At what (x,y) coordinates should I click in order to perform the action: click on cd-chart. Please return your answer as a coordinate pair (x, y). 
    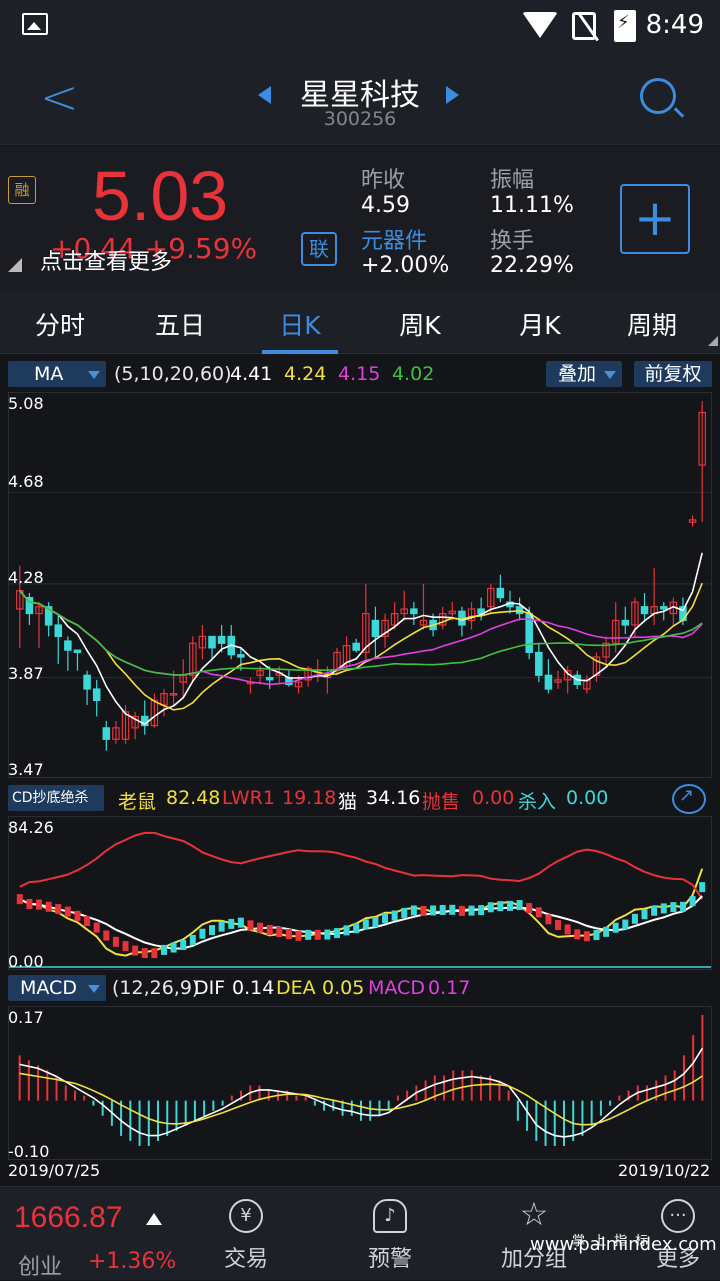
    Looking at the image, I should click on (360, 893).